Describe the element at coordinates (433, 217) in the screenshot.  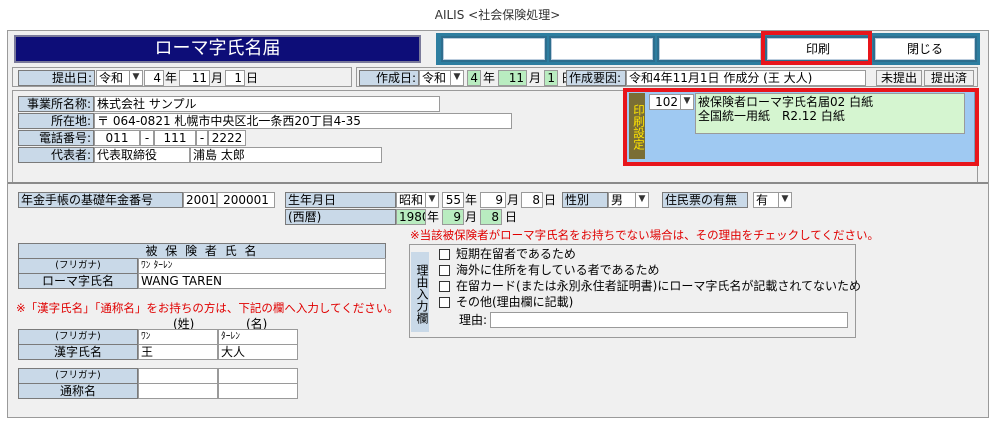
I see `birth-western-year-unit: 年` at that location.